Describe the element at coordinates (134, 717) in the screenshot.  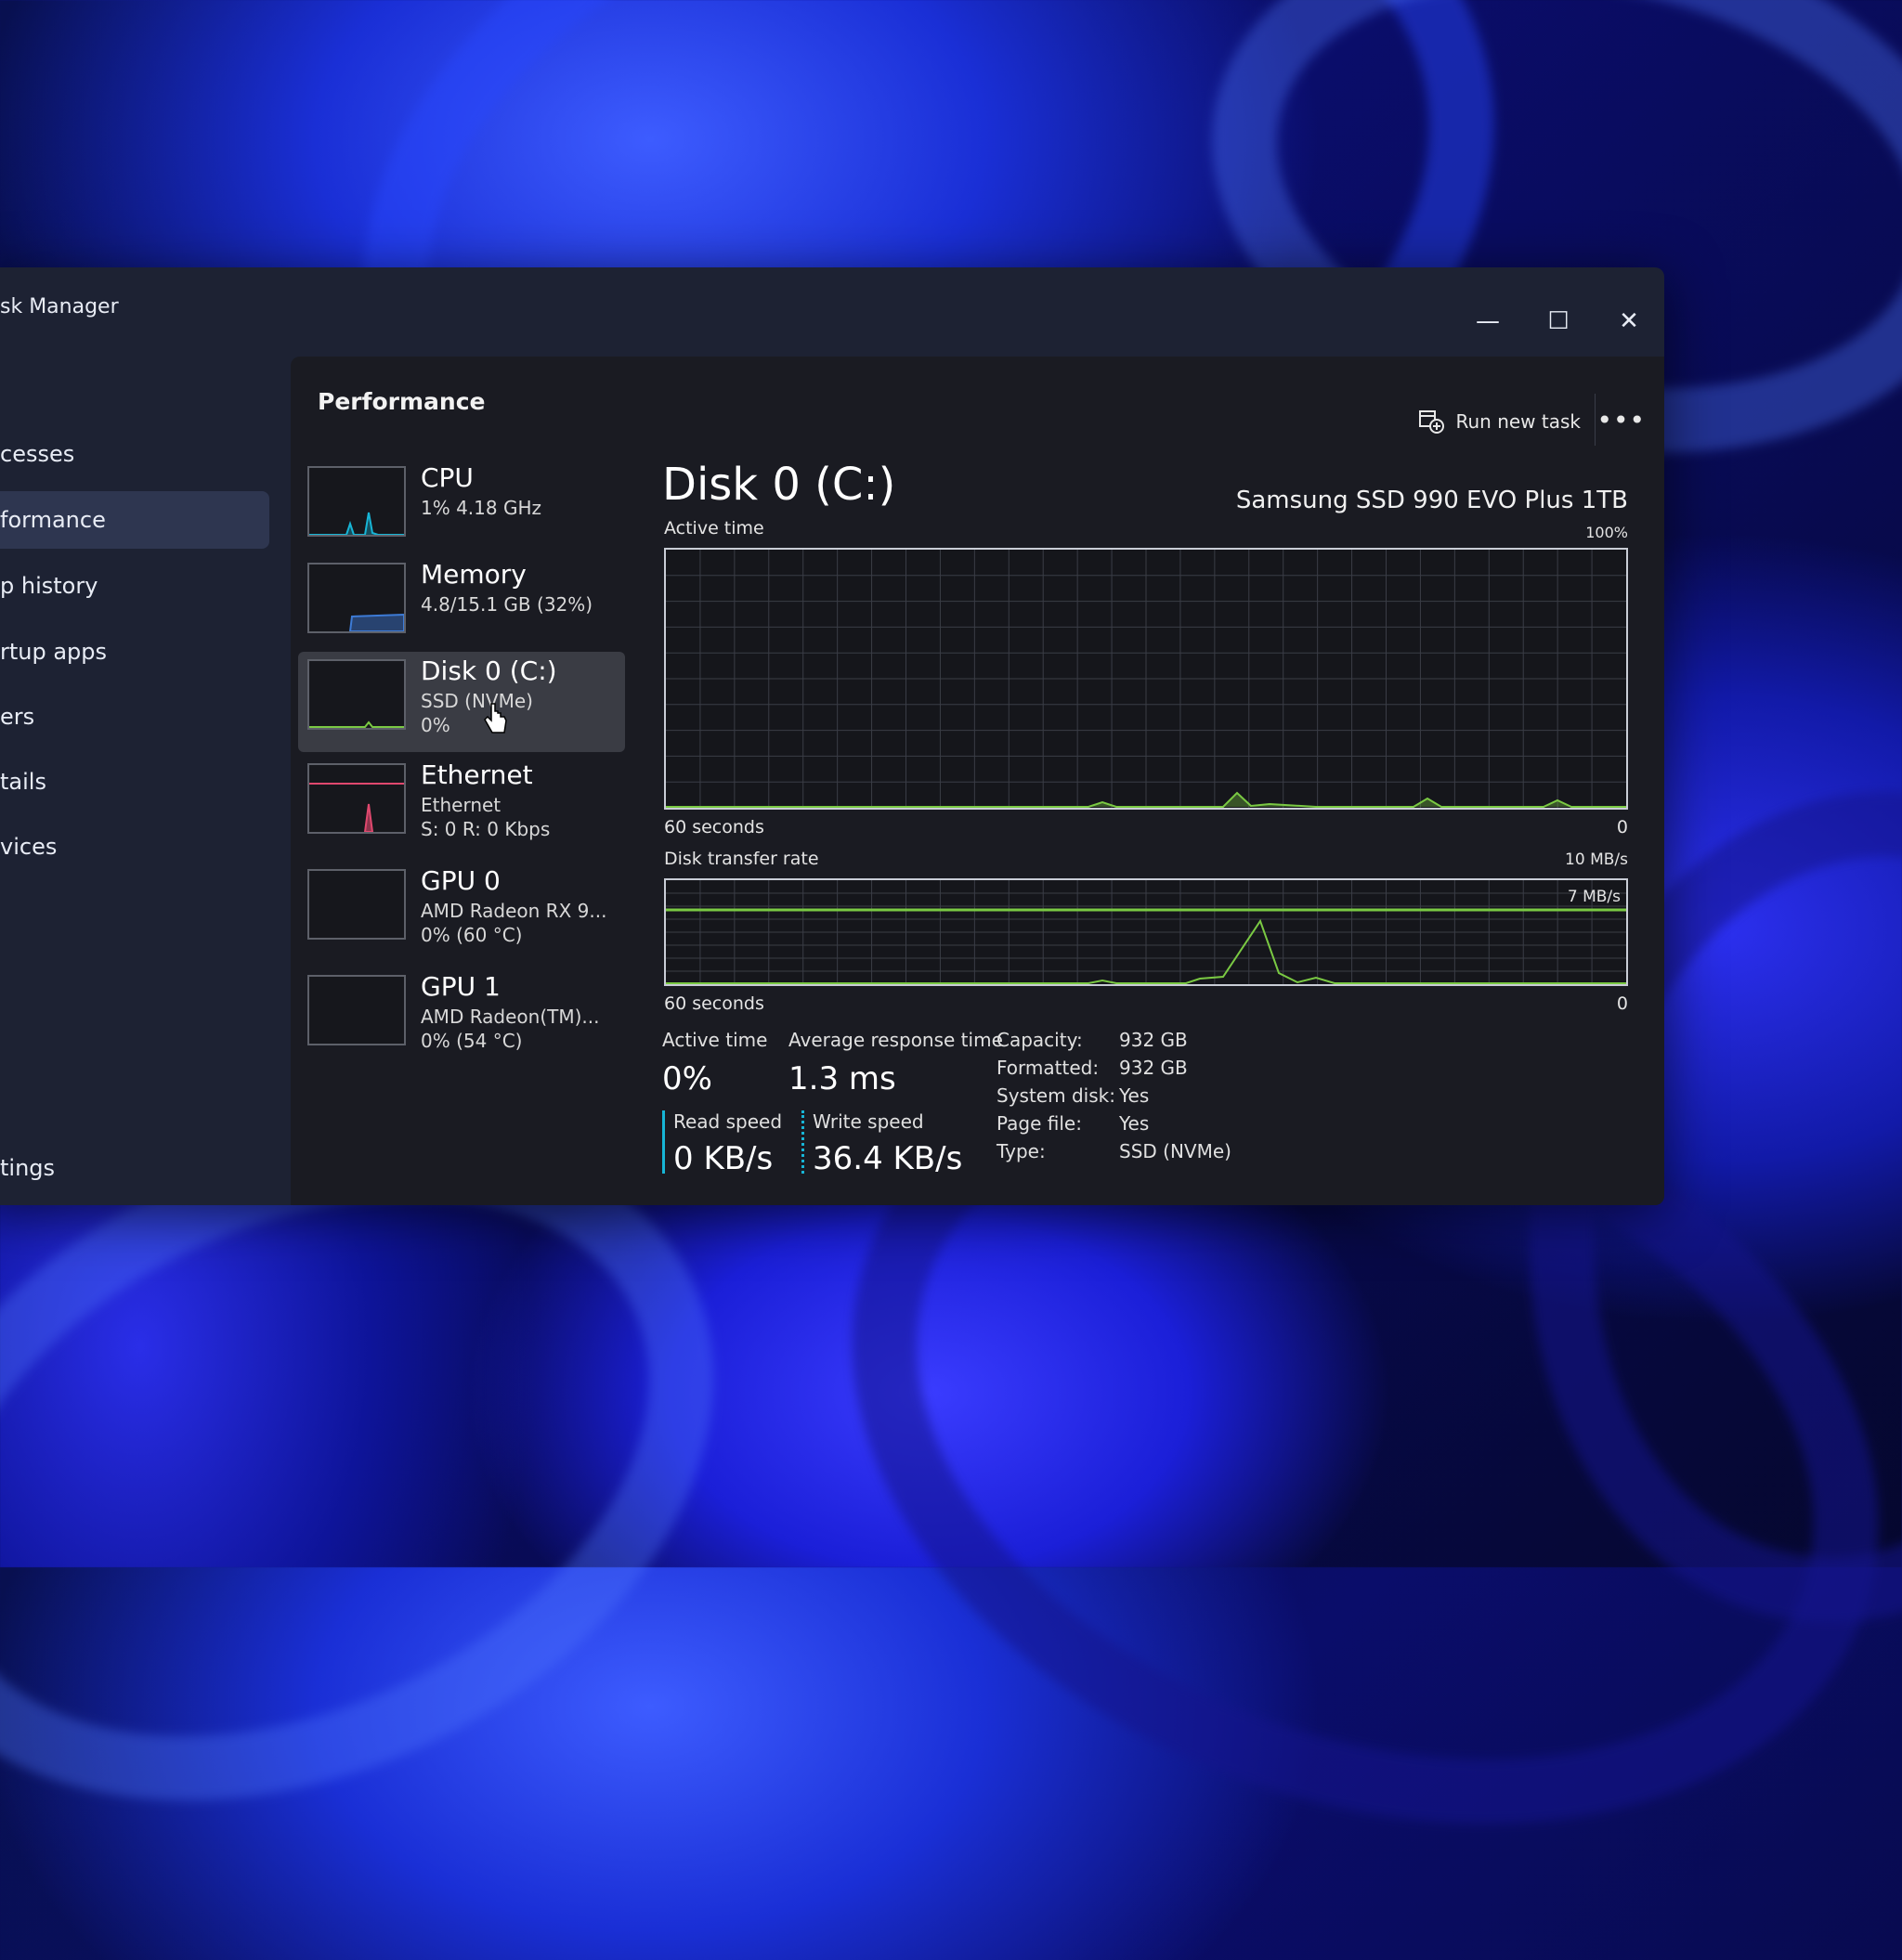
I see `nav-item-users: ers` at that location.